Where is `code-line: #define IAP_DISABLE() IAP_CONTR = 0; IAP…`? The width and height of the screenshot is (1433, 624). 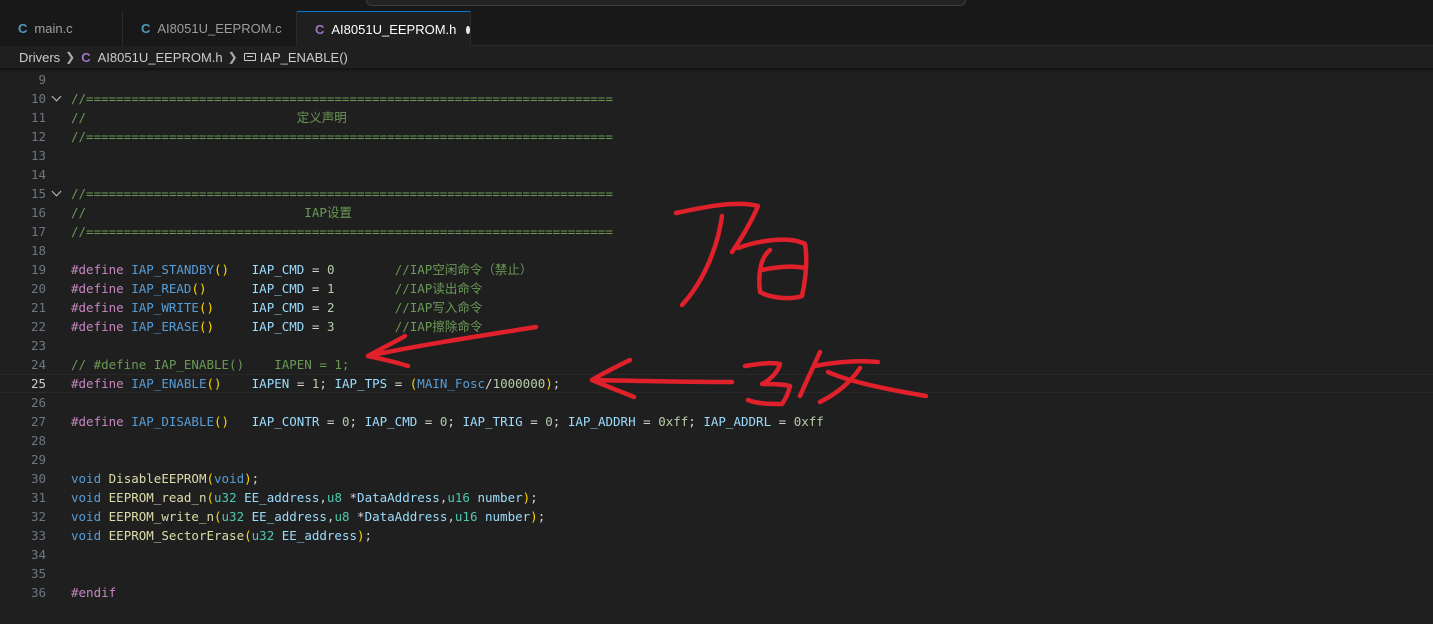
code-line: #define IAP_DISABLE() IAP_CONTR = 0; IAP… is located at coordinates (447, 421).